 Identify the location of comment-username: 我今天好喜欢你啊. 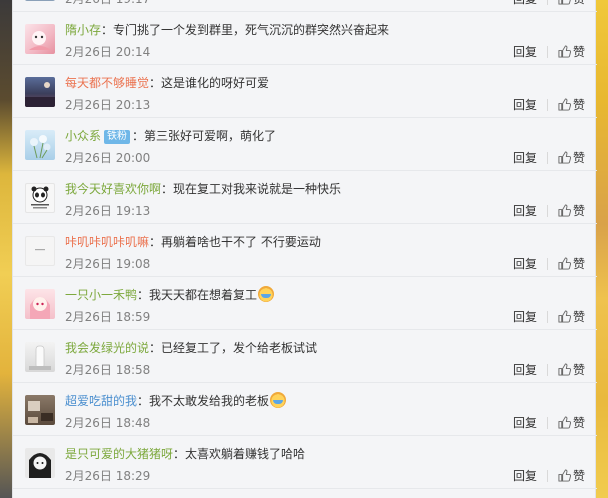
(113, 189).